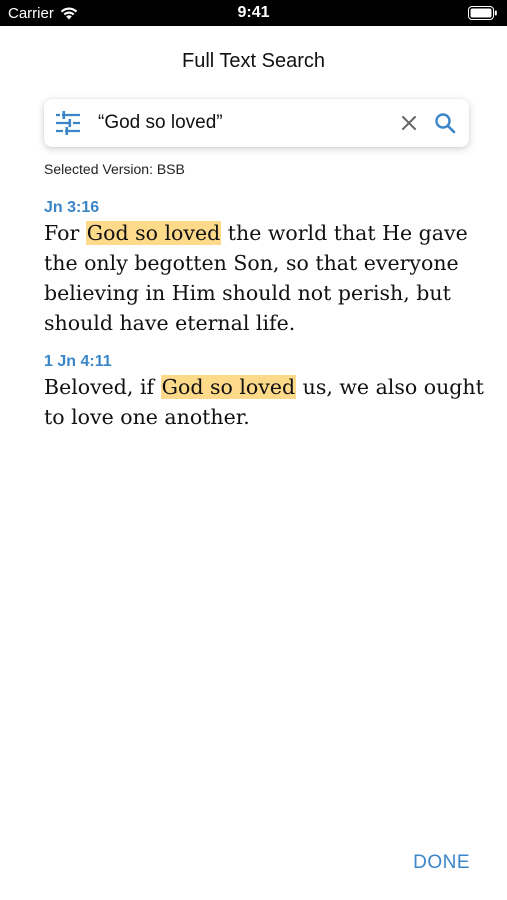 The image size is (507, 900). What do you see at coordinates (409, 123) in the screenshot?
I see `close-icon` at bounding box center [409, 123].